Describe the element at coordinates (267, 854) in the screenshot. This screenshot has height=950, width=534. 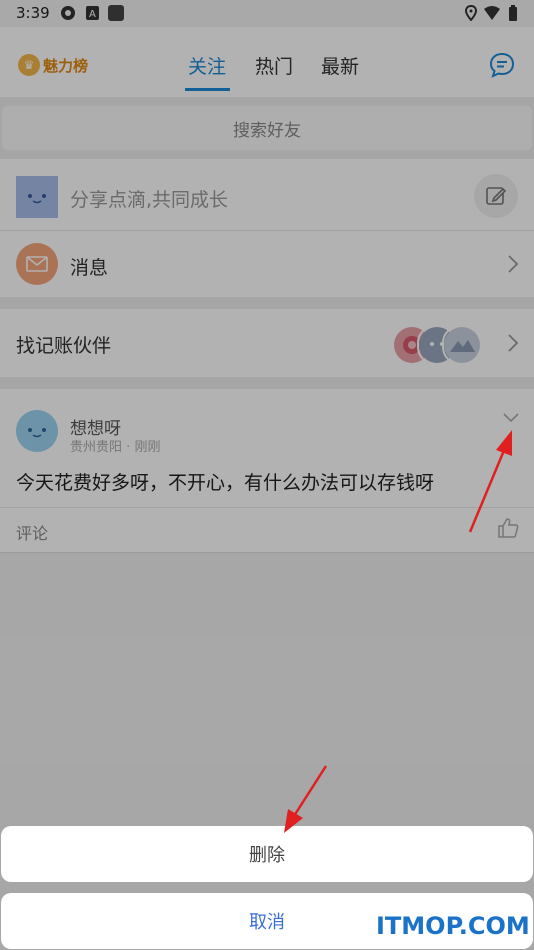
I see `delete-button: 删除` at that location.